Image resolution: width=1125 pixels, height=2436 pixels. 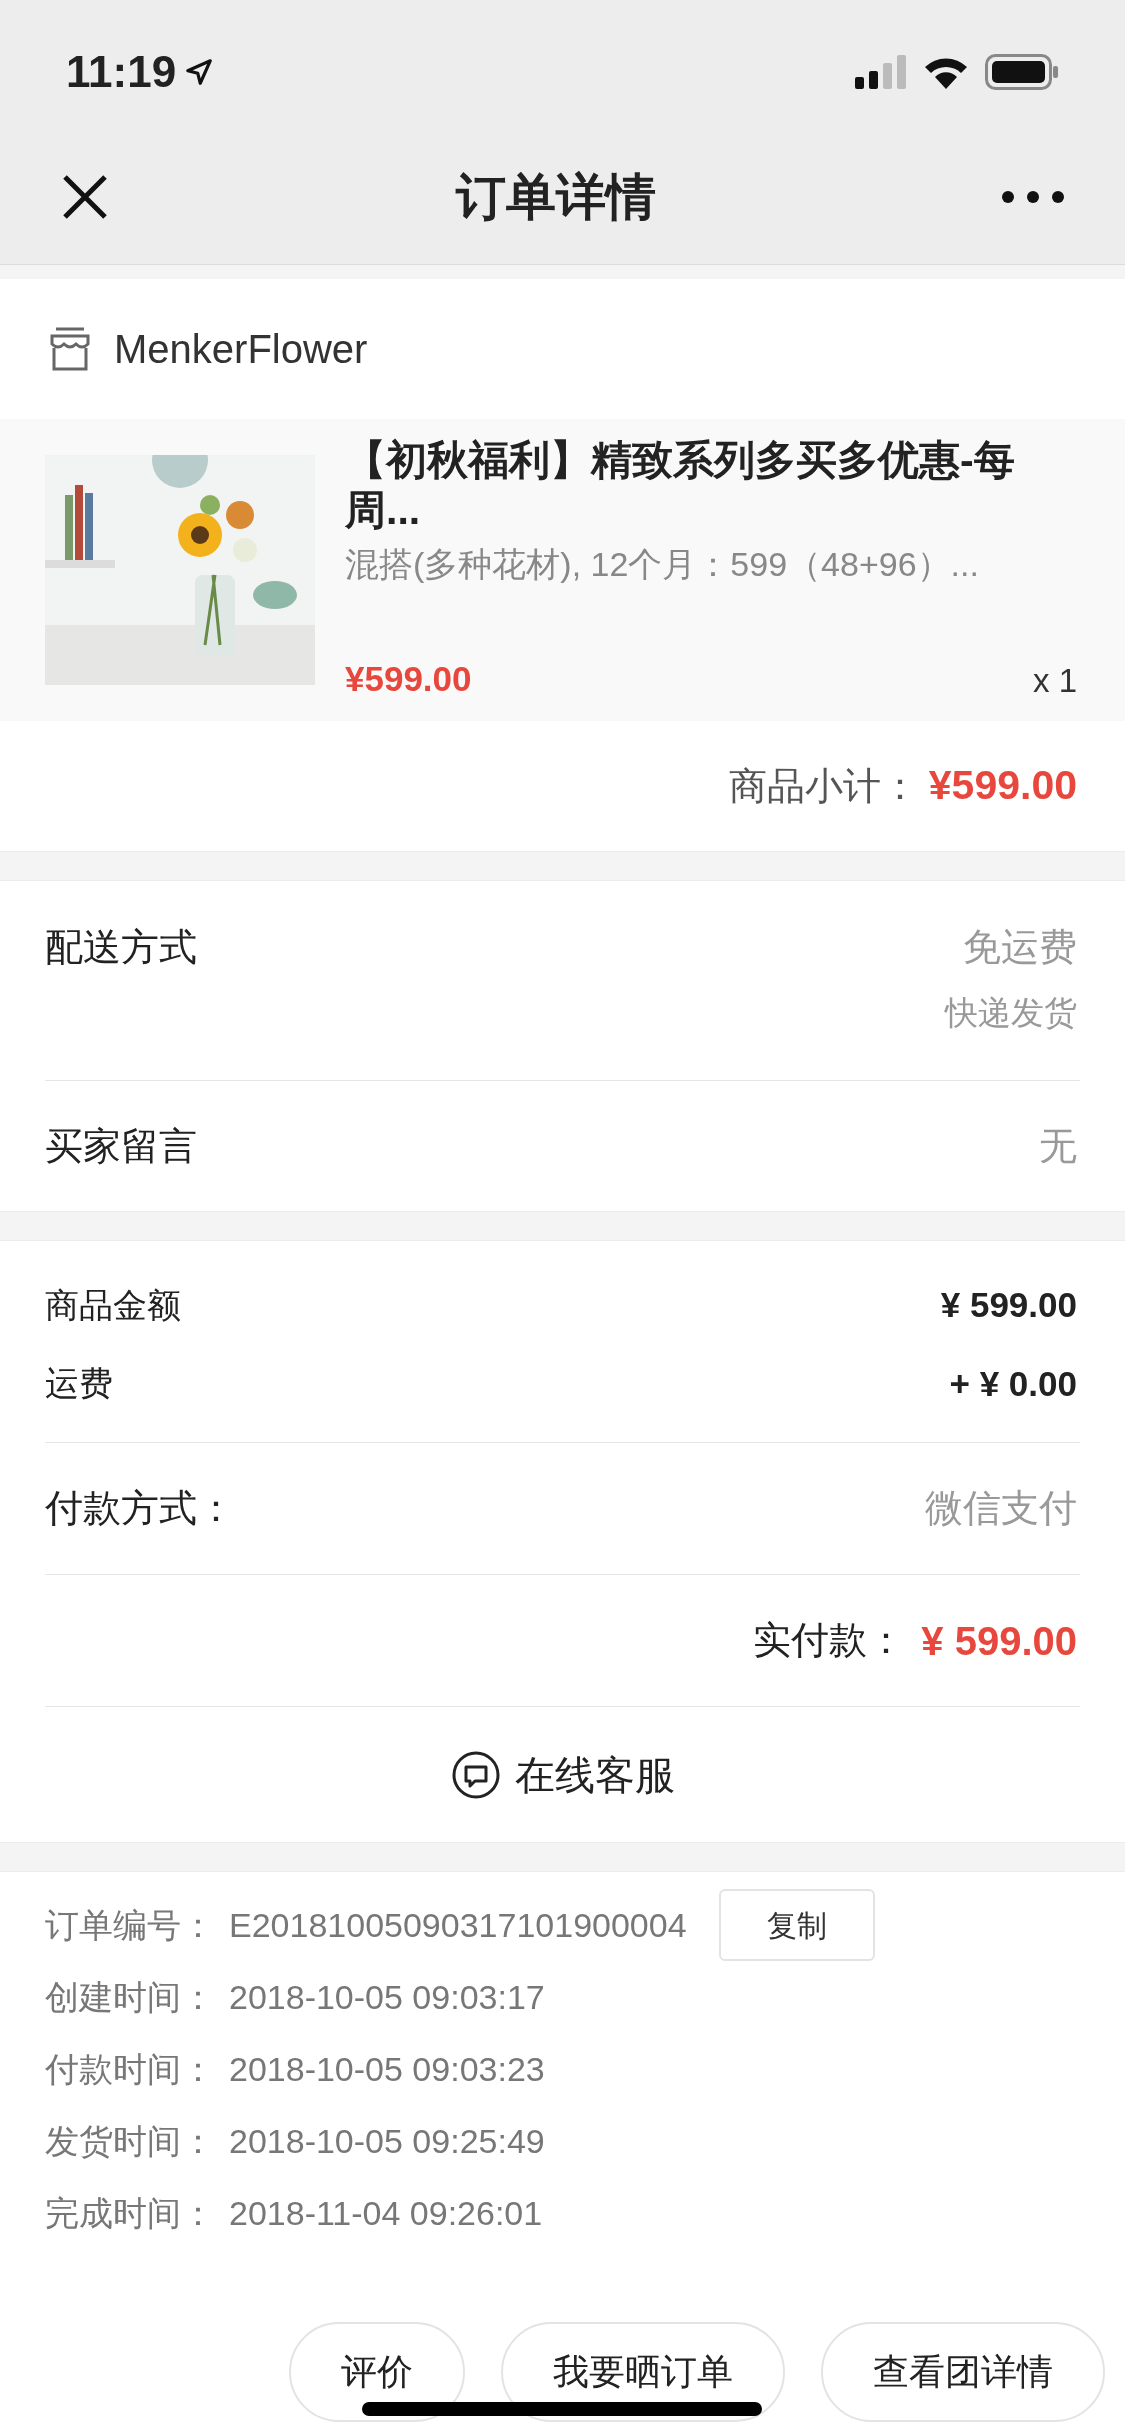 What do you see at coordinates (823, 786) in the screenshot?
I see `subtotal-label: 商品小计：` at bounding box center [823, 786].